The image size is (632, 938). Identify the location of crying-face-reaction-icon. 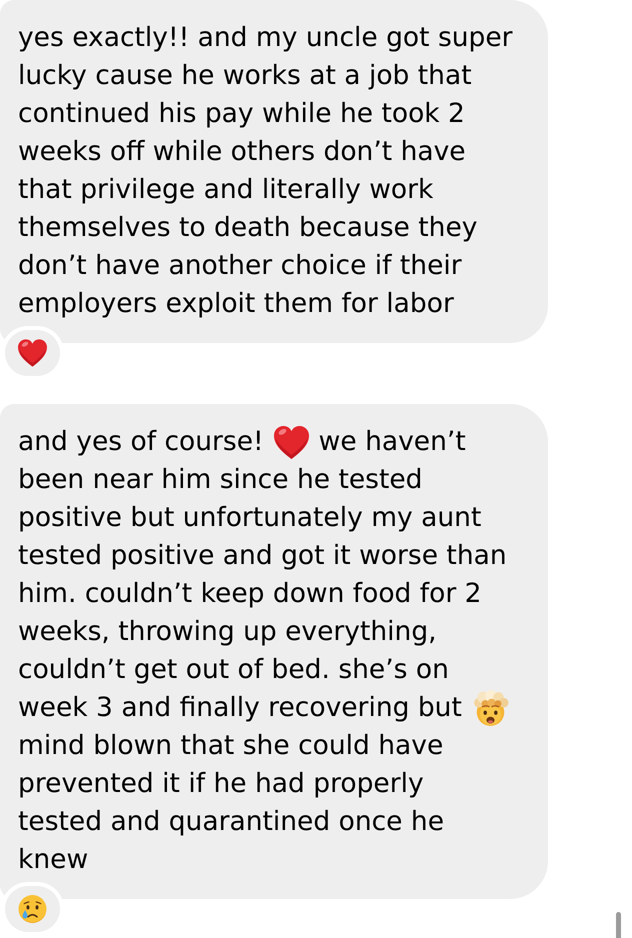
(32, 909).